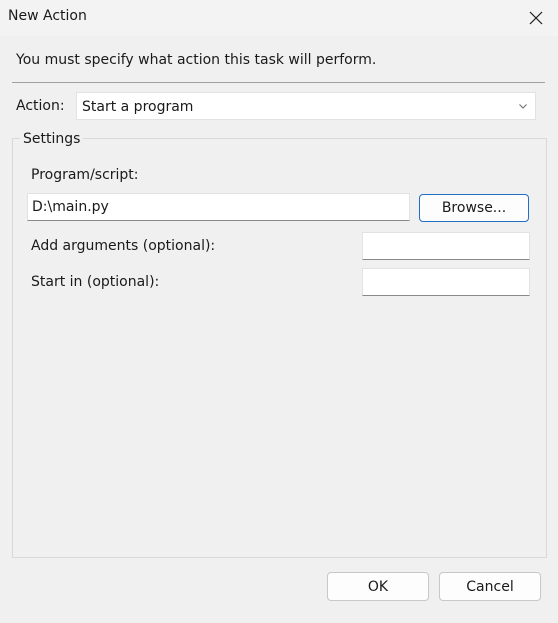 This screenshot has width=558, height=623. I want to click on close-icon, so click(536, 18).